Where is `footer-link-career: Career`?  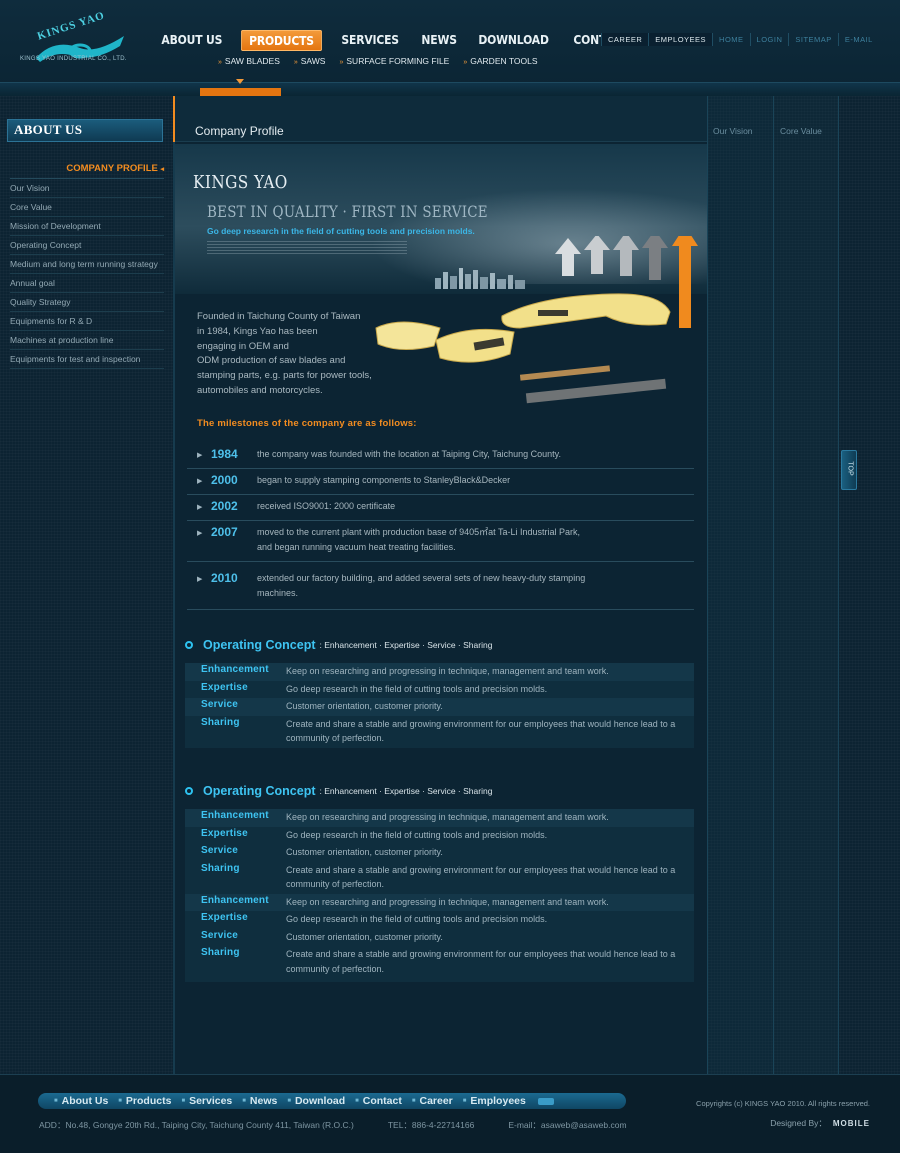 footer-link-career: Career is located at coordinates (432, 1101).